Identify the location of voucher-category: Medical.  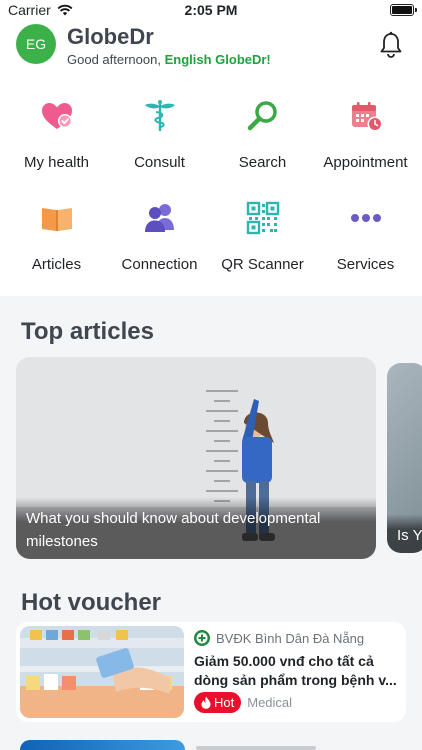
(270, 702).